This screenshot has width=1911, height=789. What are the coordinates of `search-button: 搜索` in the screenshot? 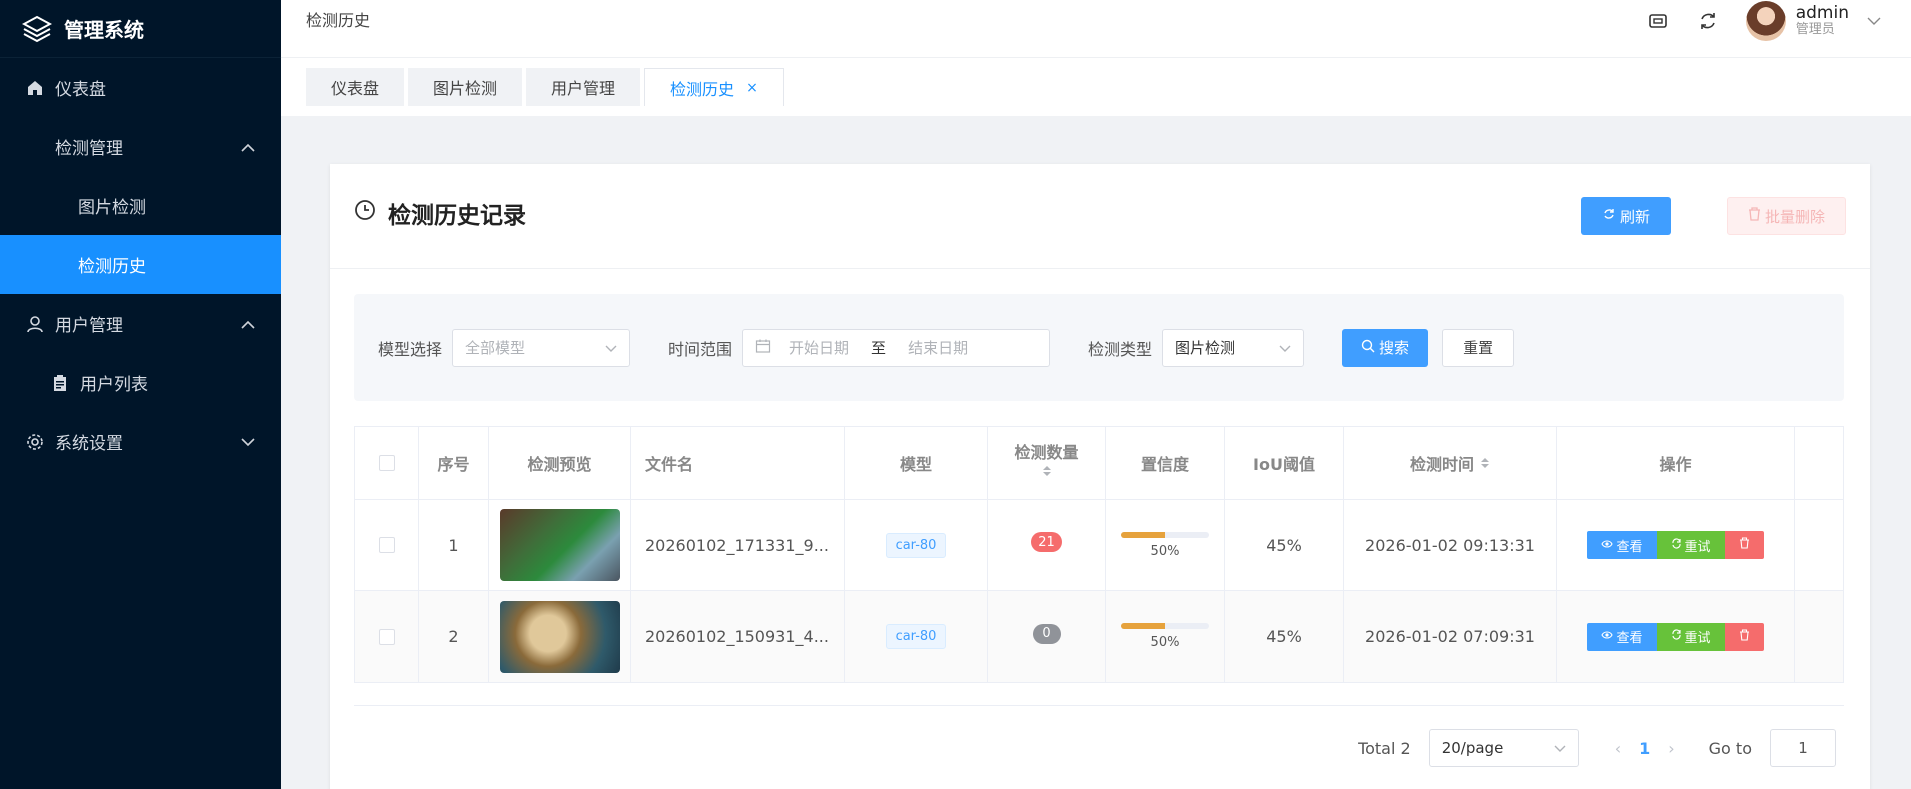 It's located at (1385, 347).